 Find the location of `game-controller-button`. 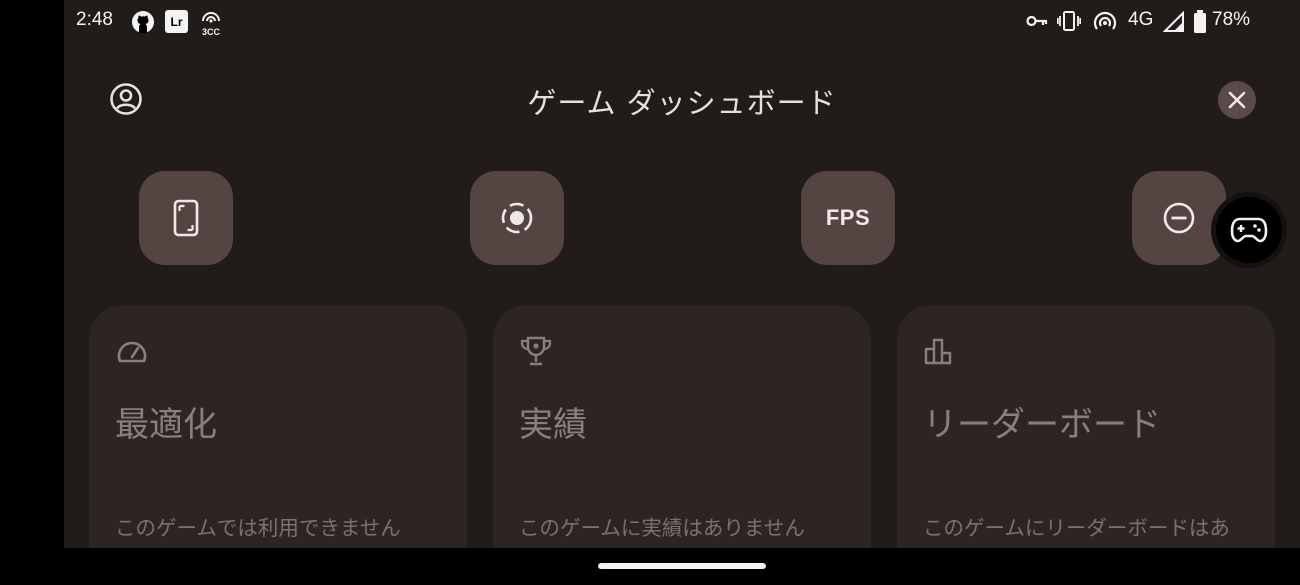

game-controller-button is located at coordinates (1249, 230).